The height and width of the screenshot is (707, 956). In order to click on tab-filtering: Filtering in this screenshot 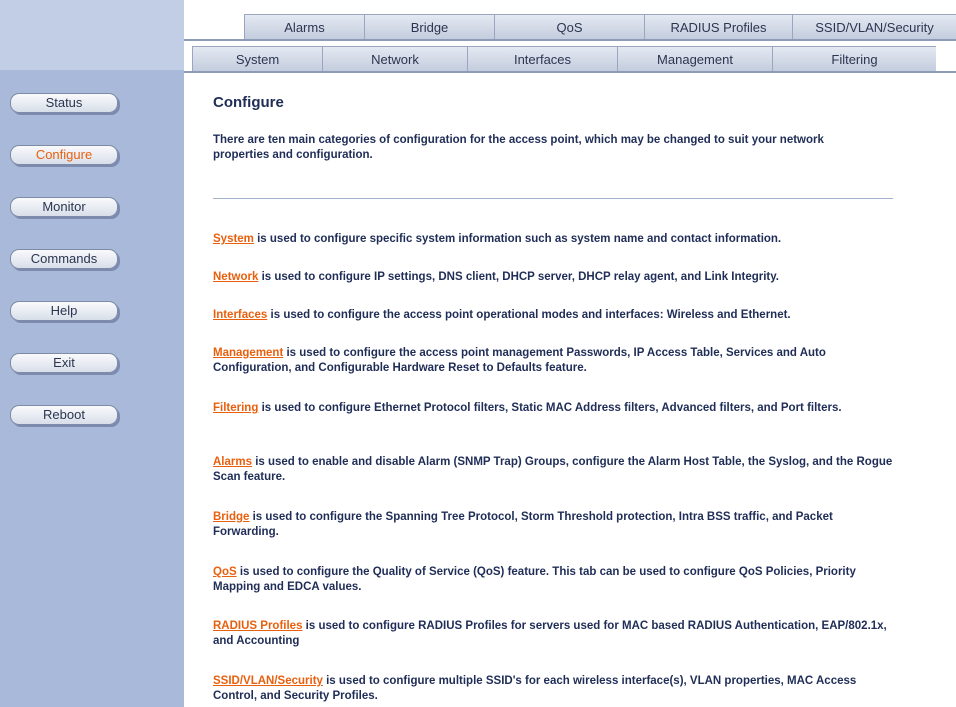, I will do `click(854, 58)`.